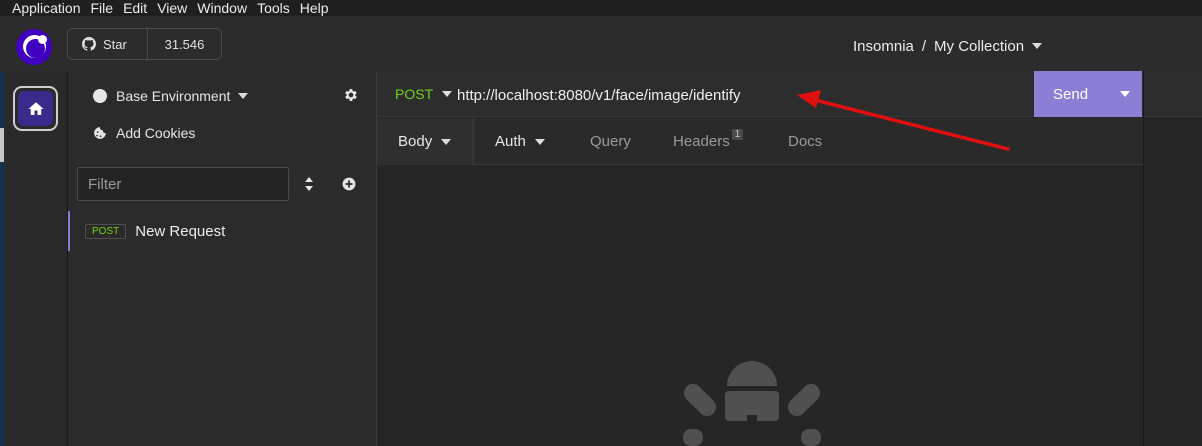 The width and height of the screenshot is (1202, 446). I want to click on add-cookies-button: Add Cookies, so click(144, 133).